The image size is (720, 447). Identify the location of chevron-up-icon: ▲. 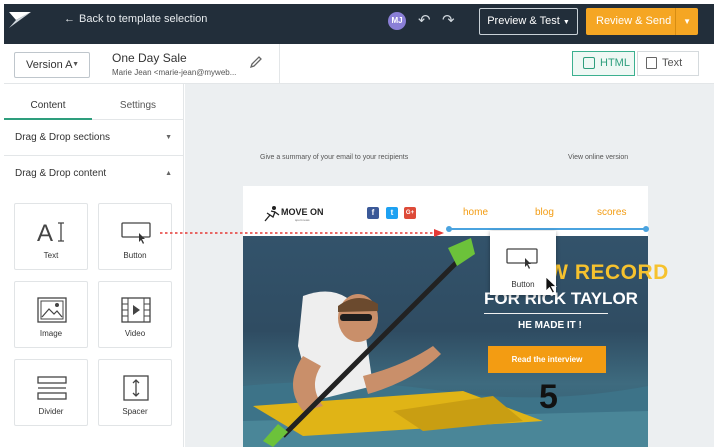
(168, 173).